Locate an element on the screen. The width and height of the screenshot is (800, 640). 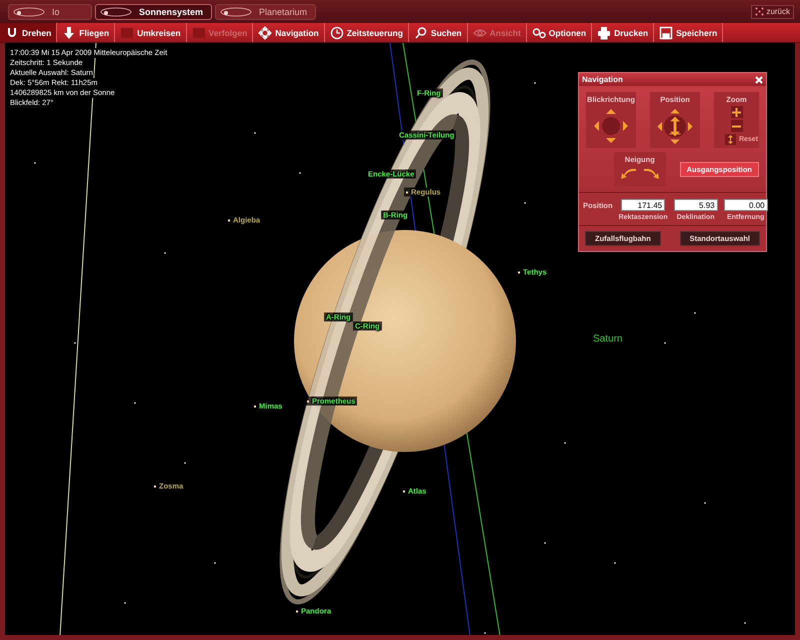
coordinate-field: 5.93 is located at coordinates (696, 205).